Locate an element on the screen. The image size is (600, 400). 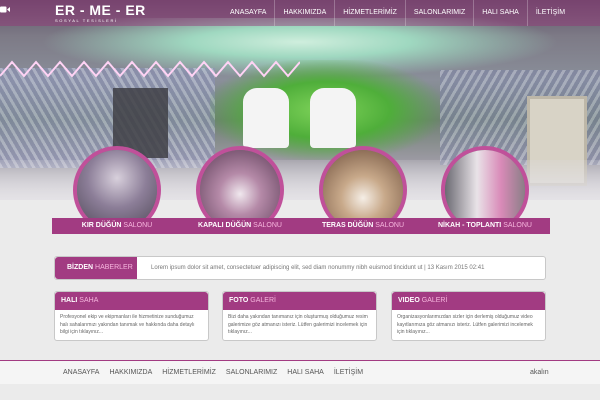
logo-brand: ER - ME - ER is located at coordinates (100, 10).